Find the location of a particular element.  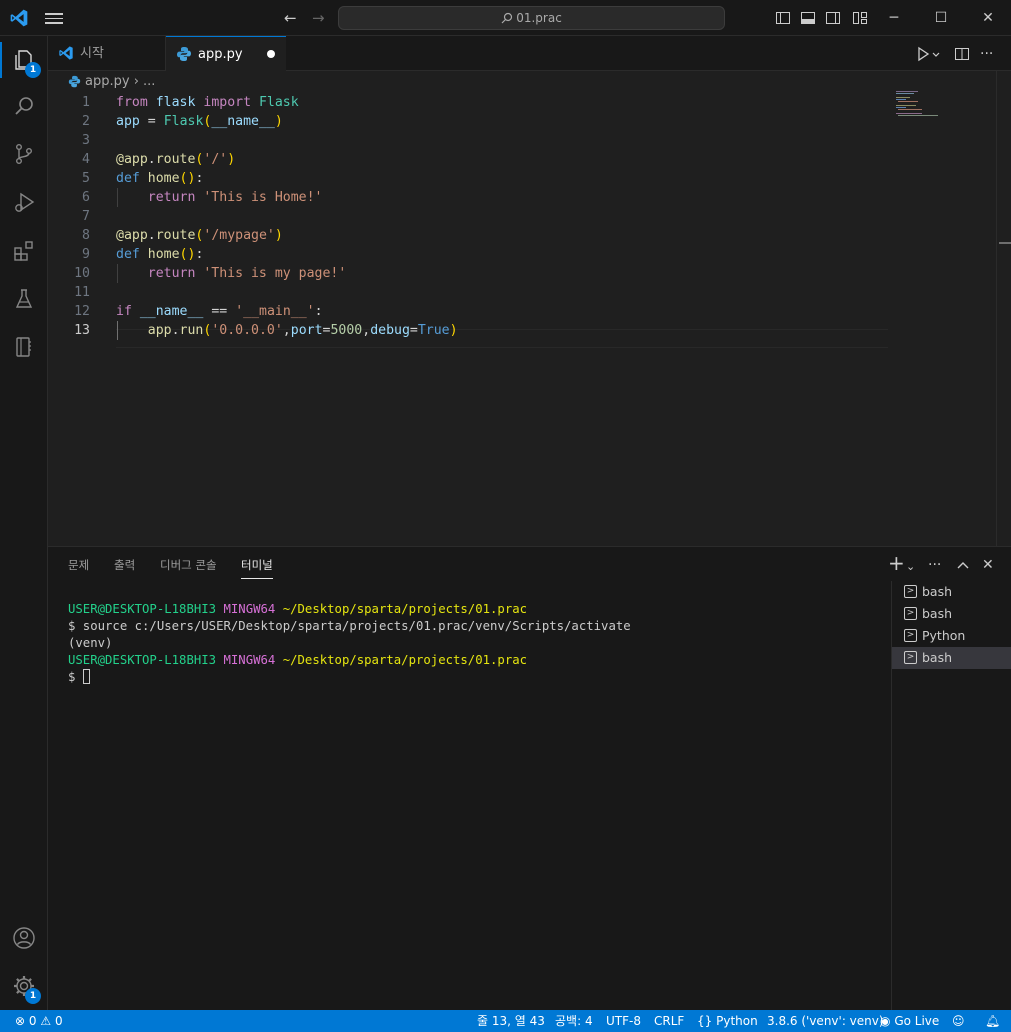

language-mode: {} Python is located at coordinates (727, 1021).